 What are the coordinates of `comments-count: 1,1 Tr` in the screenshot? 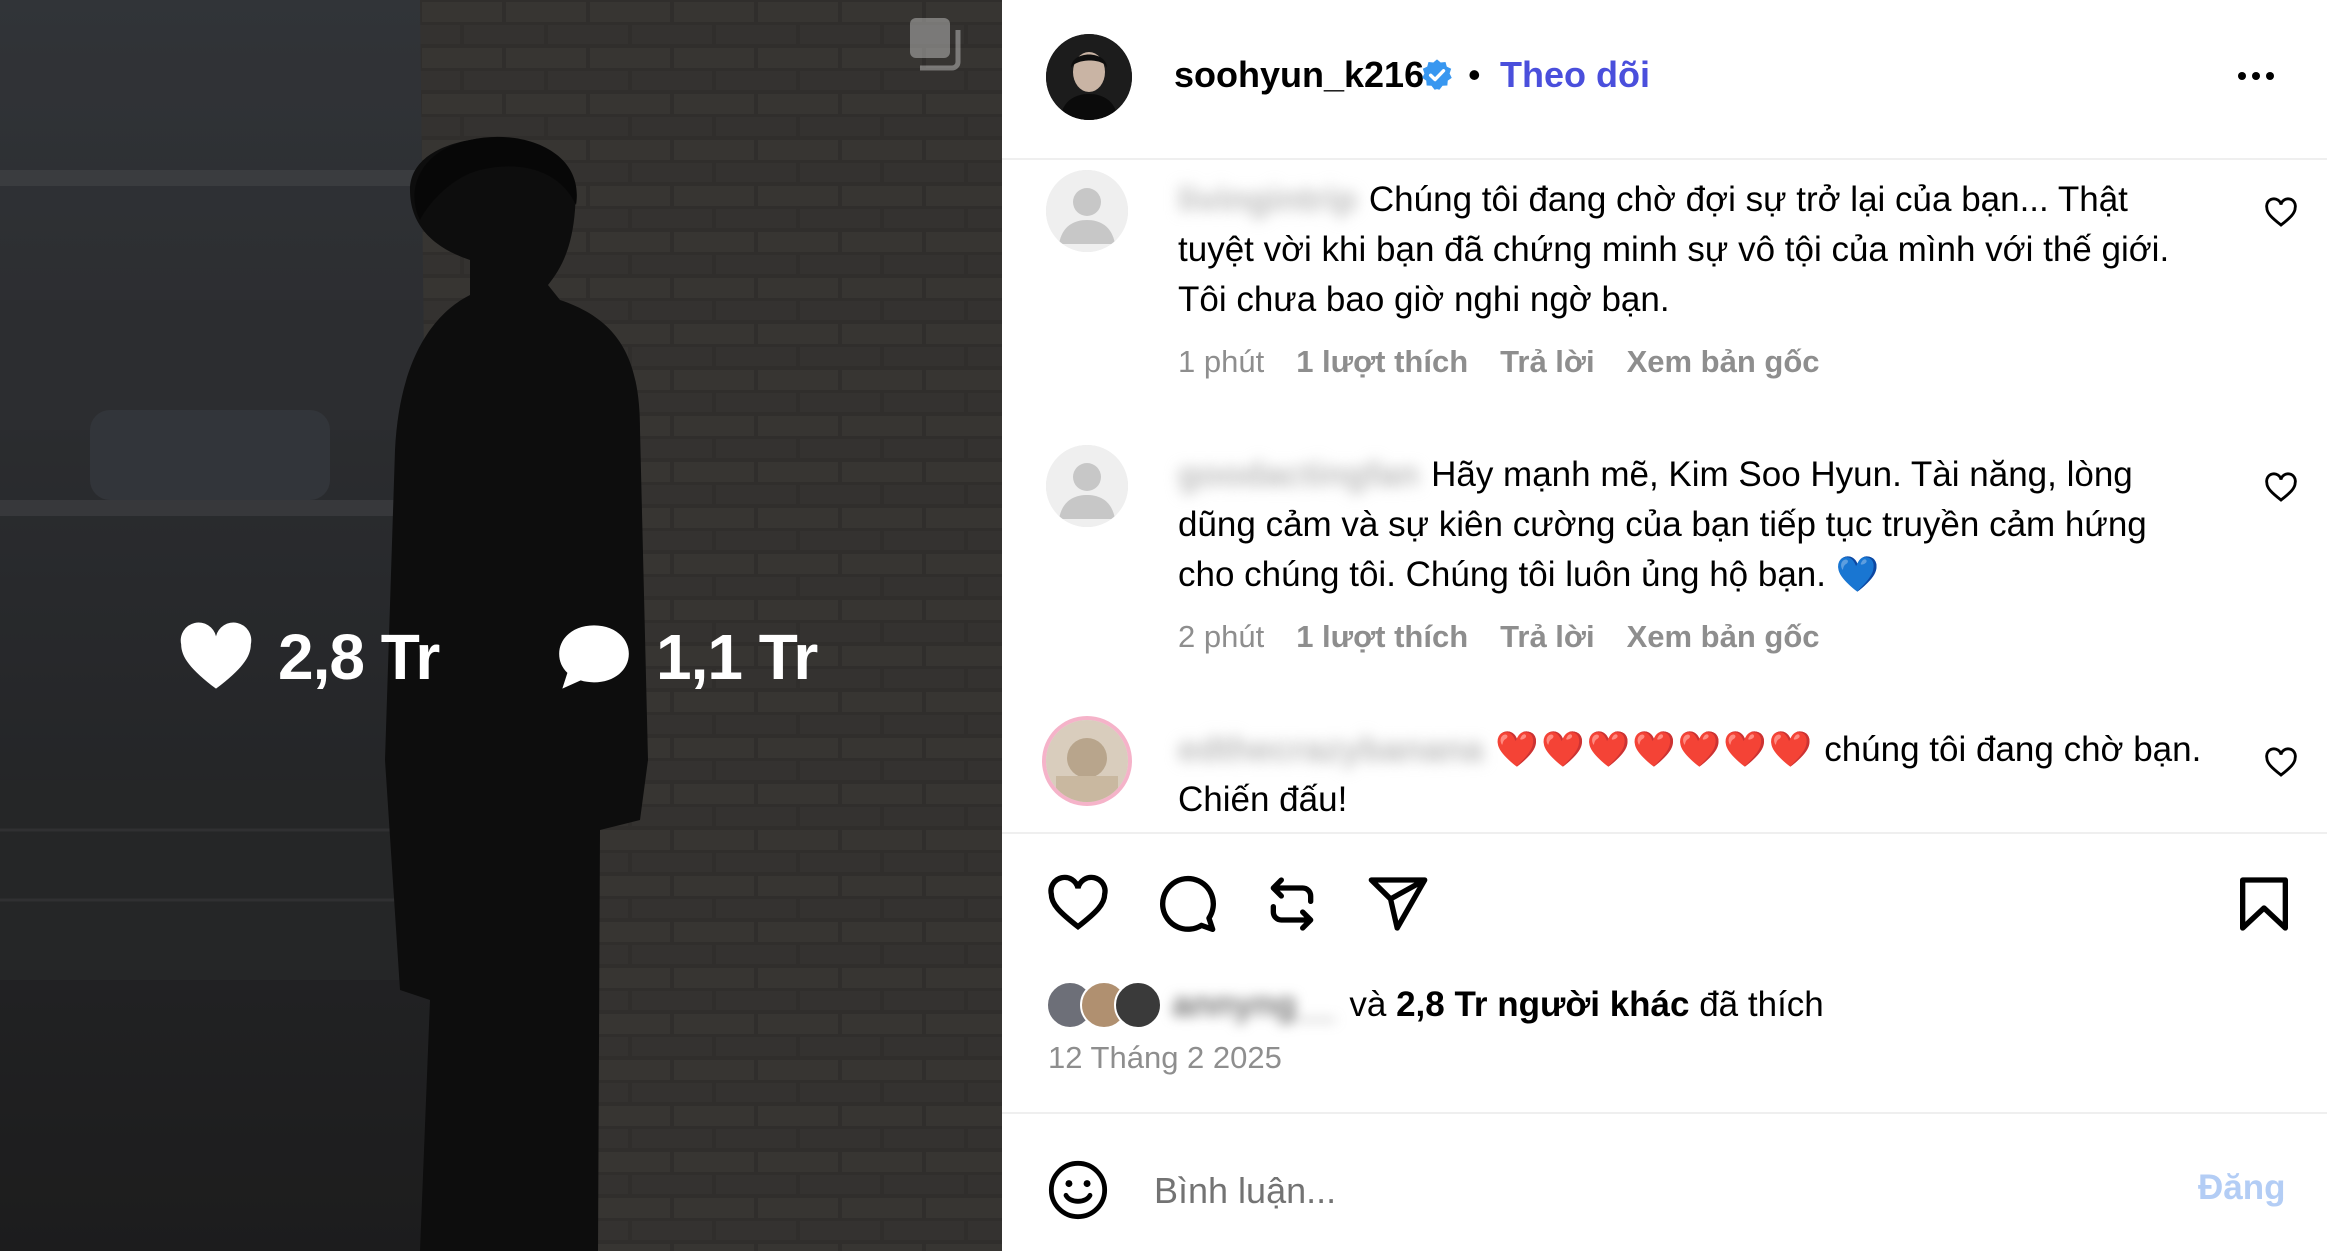 It's located at (737, 657).